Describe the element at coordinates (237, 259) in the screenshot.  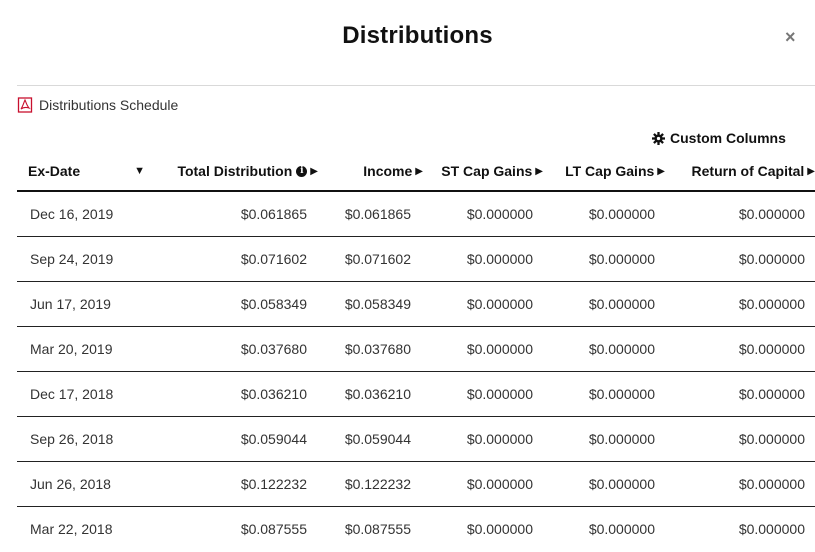
I see `total-distribution-cell: $0.071602` at that location.